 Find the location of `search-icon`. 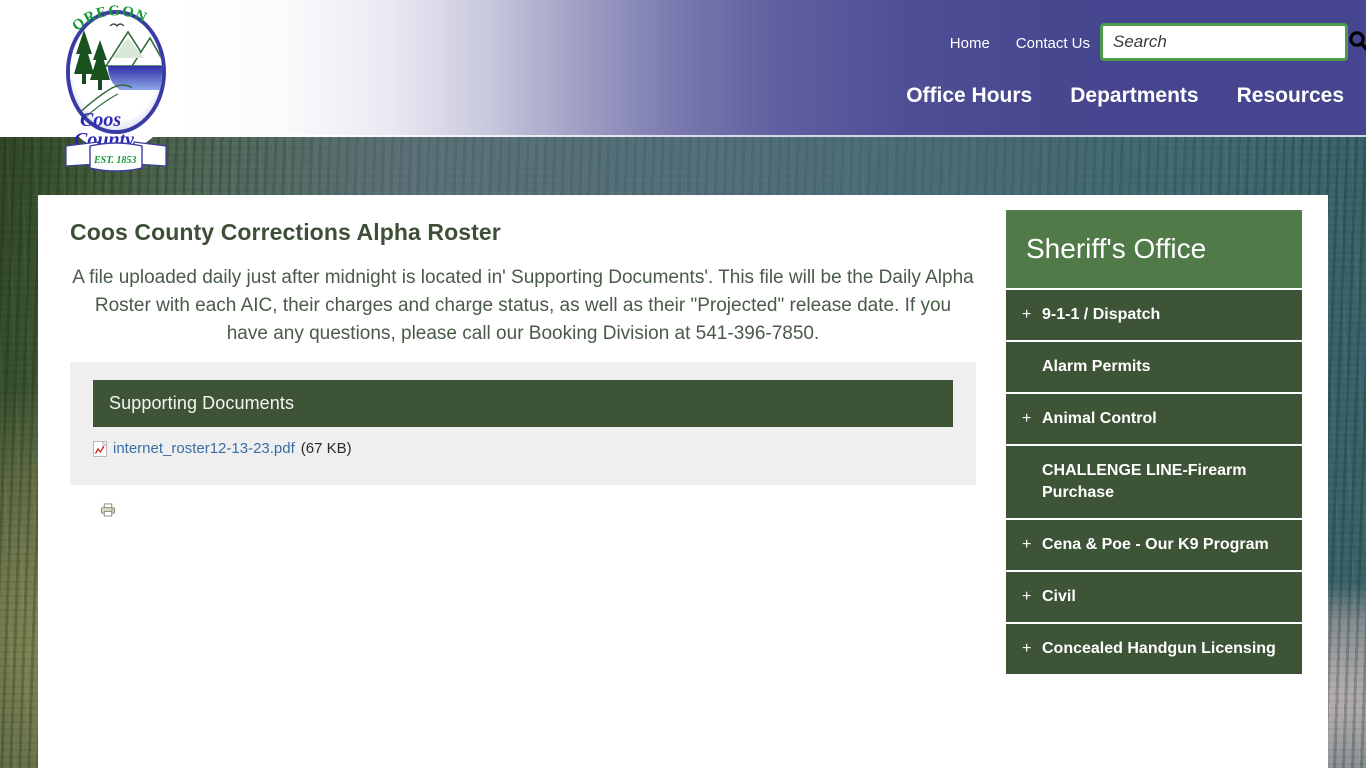

search-icon is located at coordinates (1356, 42).